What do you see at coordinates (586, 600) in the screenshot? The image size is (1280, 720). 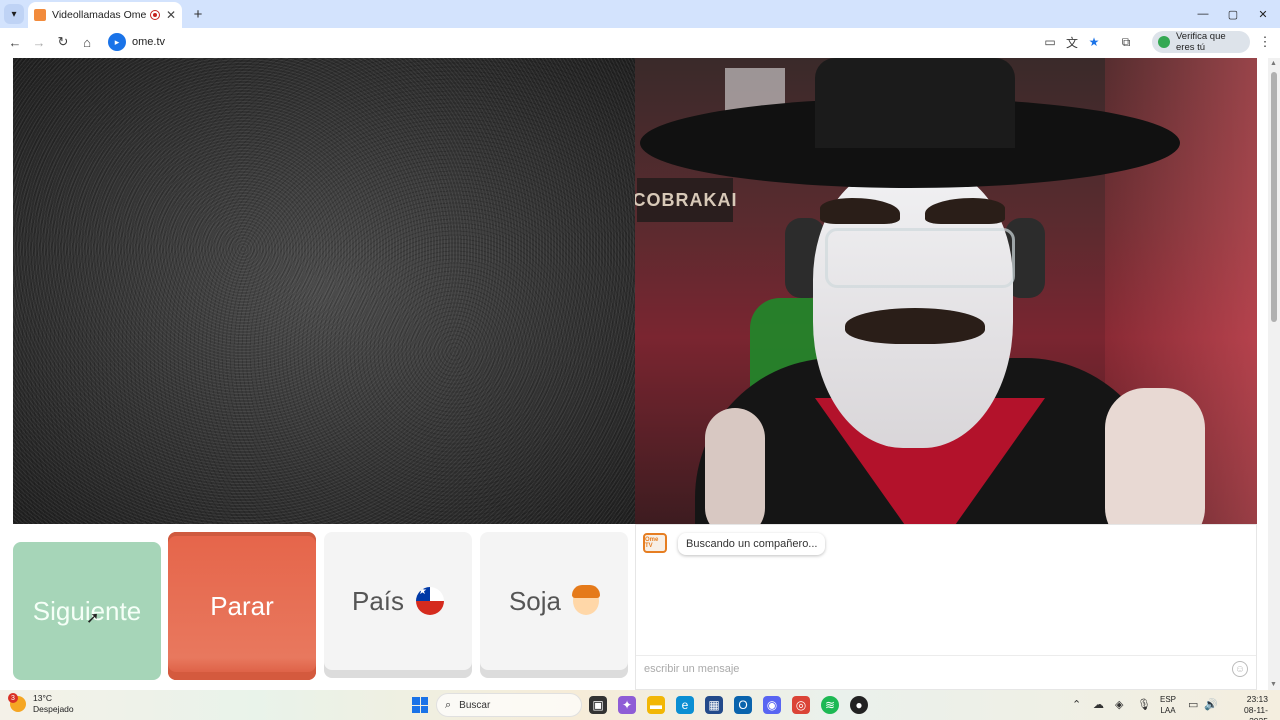 I see `boy-emoji-icon` at bounding box center [586, 600].